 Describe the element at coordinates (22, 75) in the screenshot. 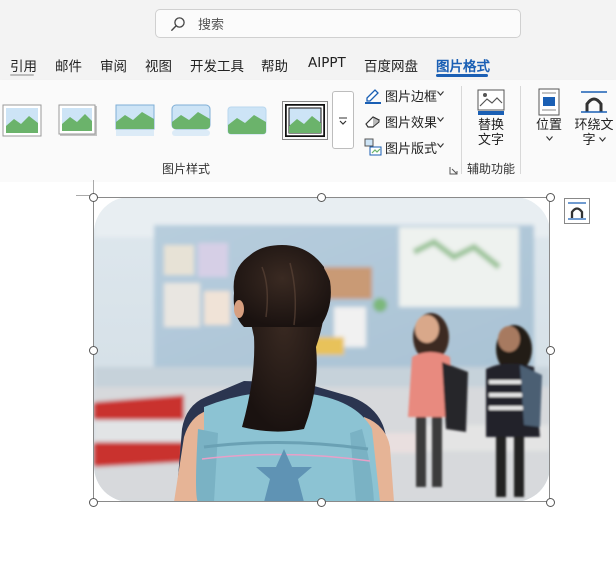

I see `tab-hover-indicator` at that location.